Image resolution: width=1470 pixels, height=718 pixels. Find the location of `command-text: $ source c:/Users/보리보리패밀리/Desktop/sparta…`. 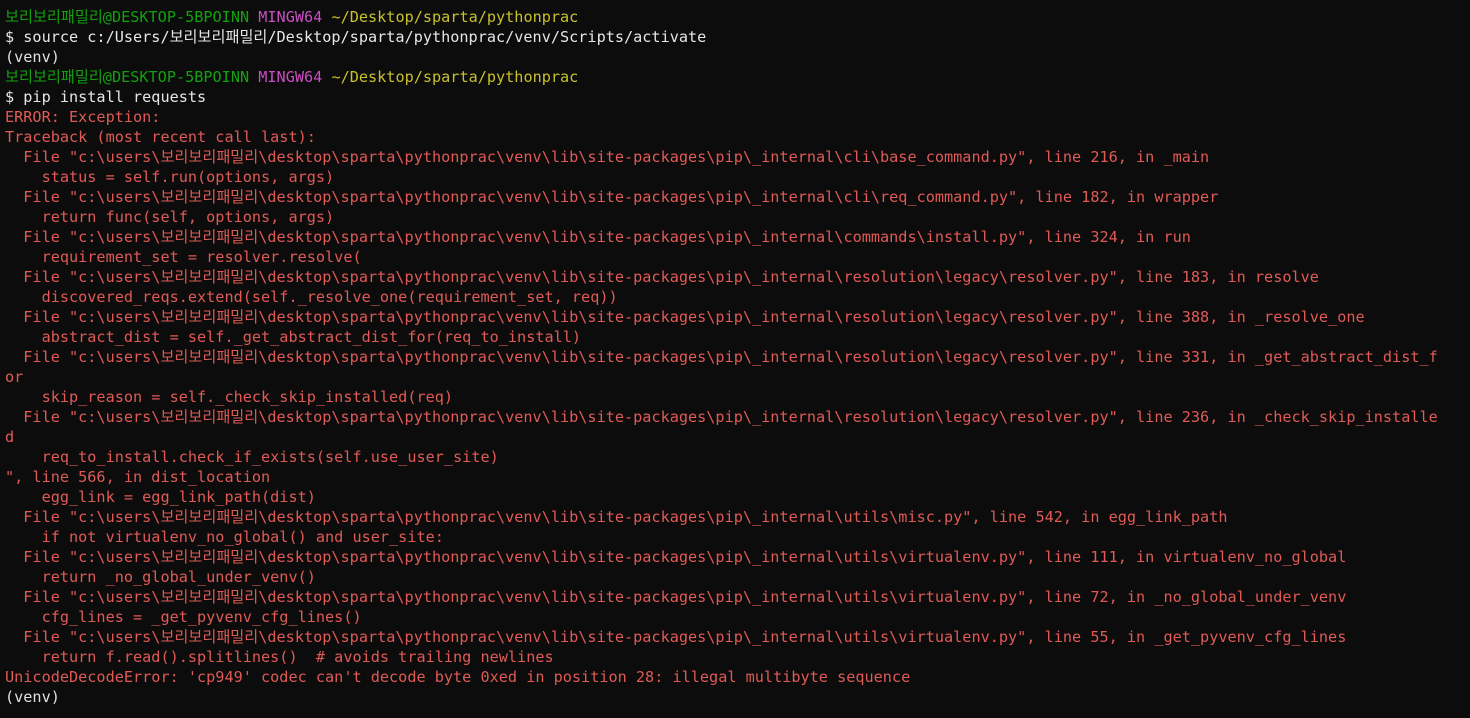

command-text: $ source c:/Users/보리보리패밀리/Desktop/sparta… is located at coordinates (356, 37).